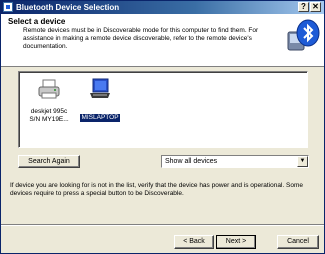 Image resolution: width=325 pixels, height=254 pixels. What do you see at coordinates (100, 118) in the screenshot?
I see `device-label: MISLAPTOP` at bounding box center [100, 118].